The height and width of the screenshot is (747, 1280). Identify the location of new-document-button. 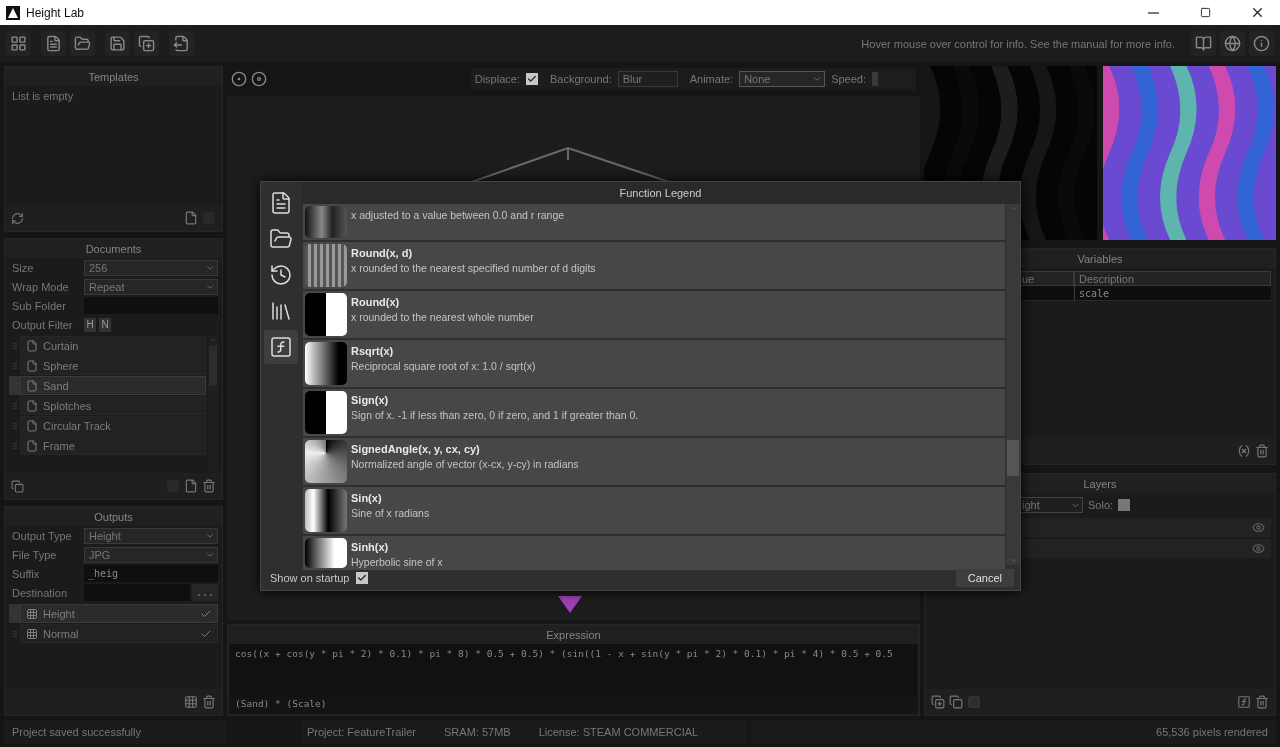
(53, 43).